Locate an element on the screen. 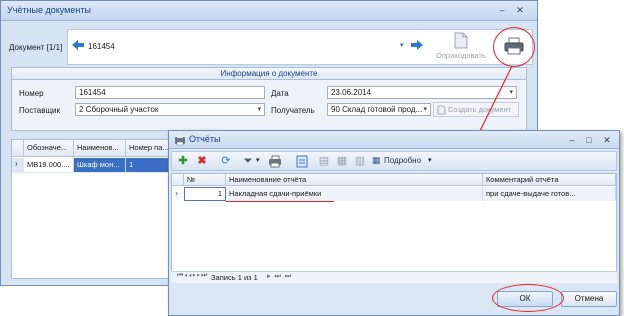 The height and width of the screenshot is (316, 624). column-header-name: Наименование отчёта is located at coordinates (354, 180).